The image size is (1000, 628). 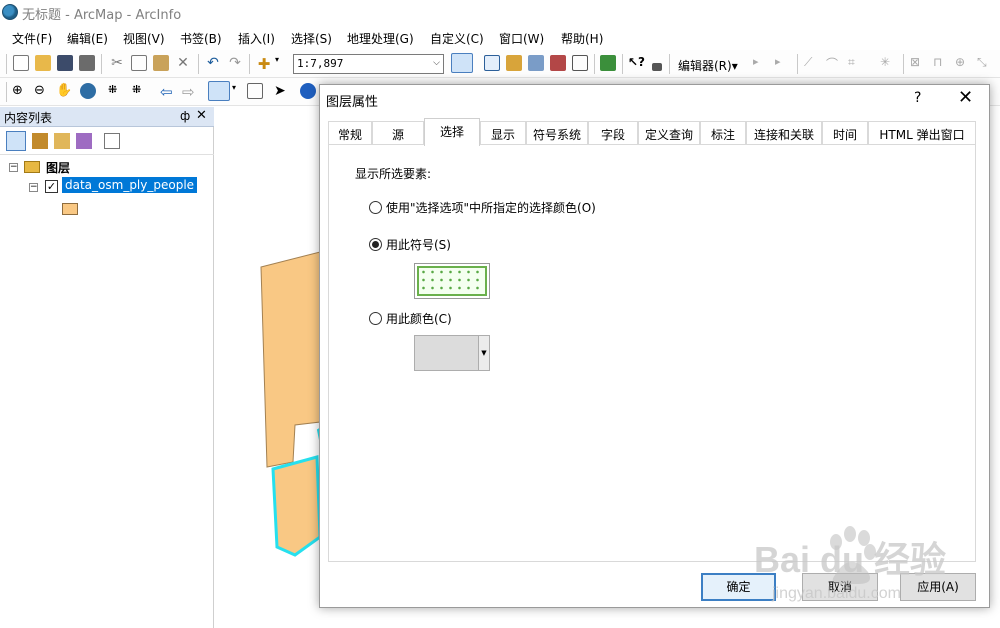 I want to click on tab-source: 源, so click(x=398, y=133).